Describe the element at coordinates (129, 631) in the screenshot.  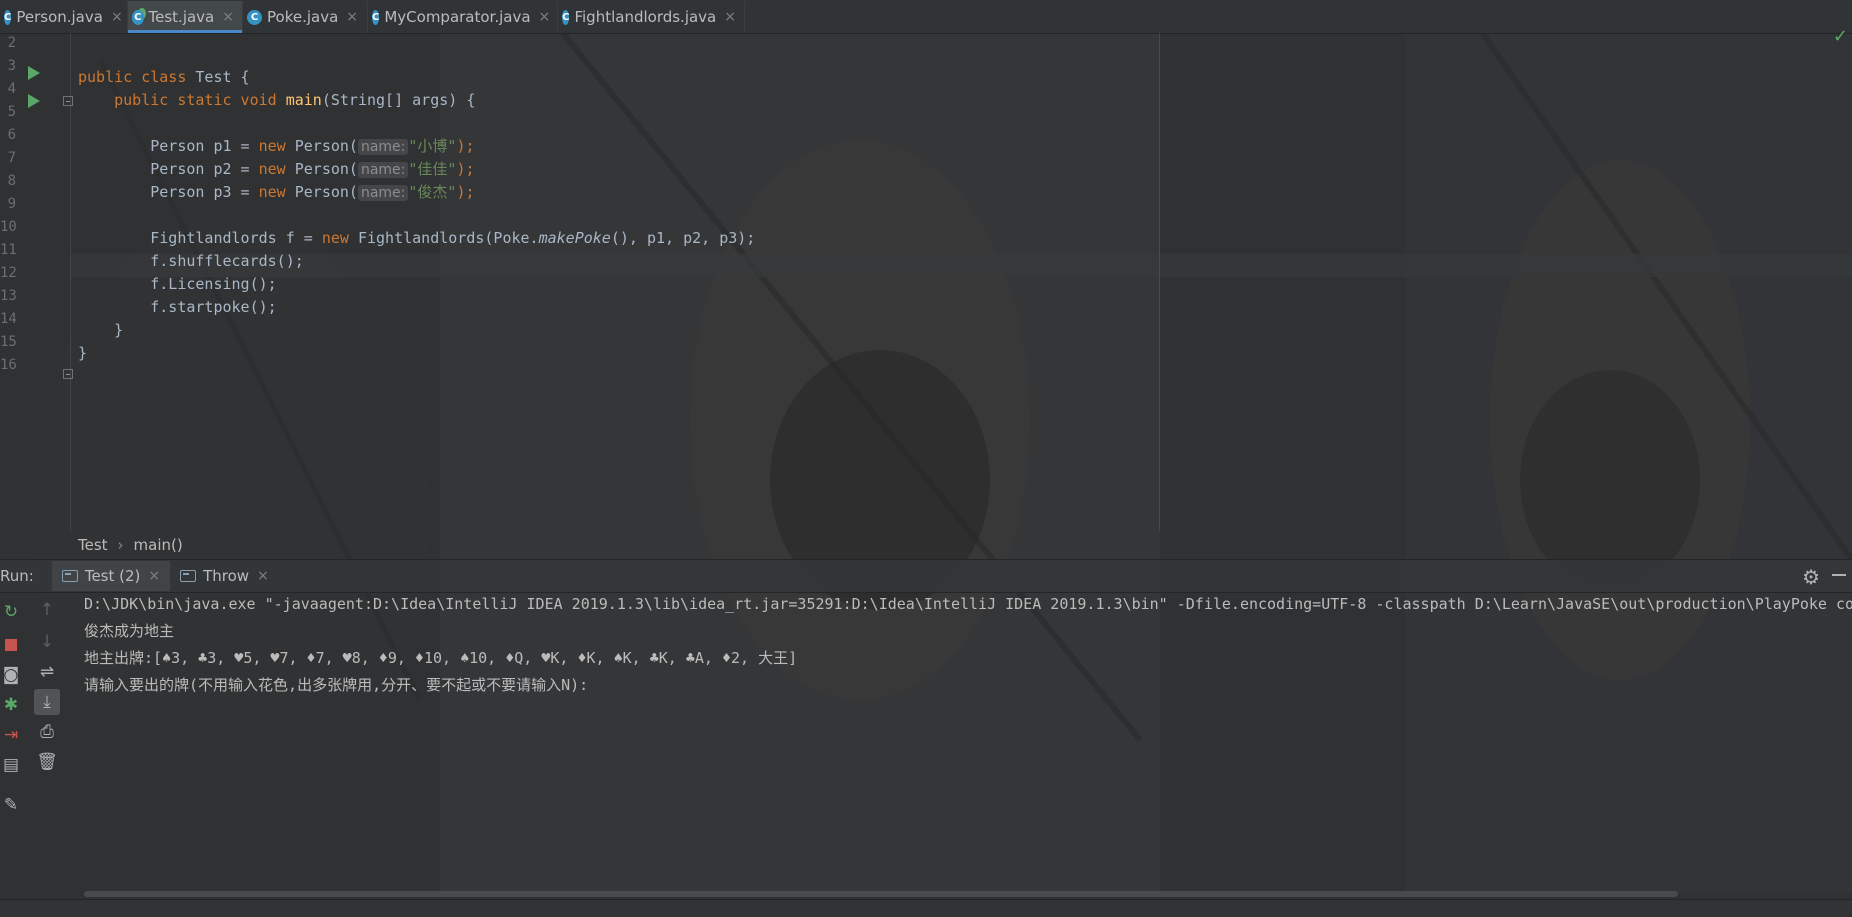
I see `console-line: 俊杰成为地主` at that location.